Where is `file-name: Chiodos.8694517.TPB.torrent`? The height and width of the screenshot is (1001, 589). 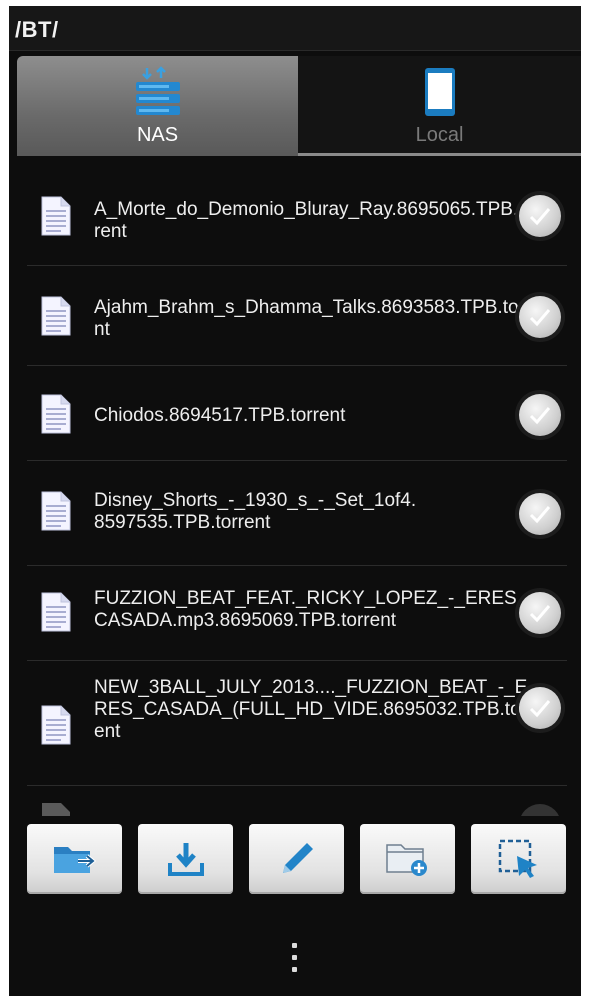
file-name: Chiodos.8694517.TPB.torrent is located at coordinates (220, 415).